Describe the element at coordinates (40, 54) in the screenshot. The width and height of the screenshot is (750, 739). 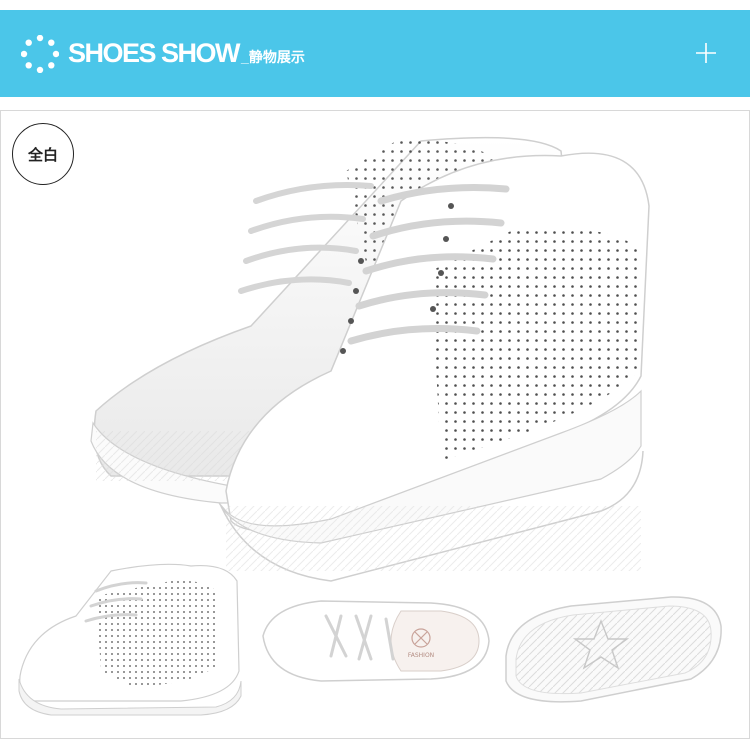
I see `dot-ring-icon` at that location.